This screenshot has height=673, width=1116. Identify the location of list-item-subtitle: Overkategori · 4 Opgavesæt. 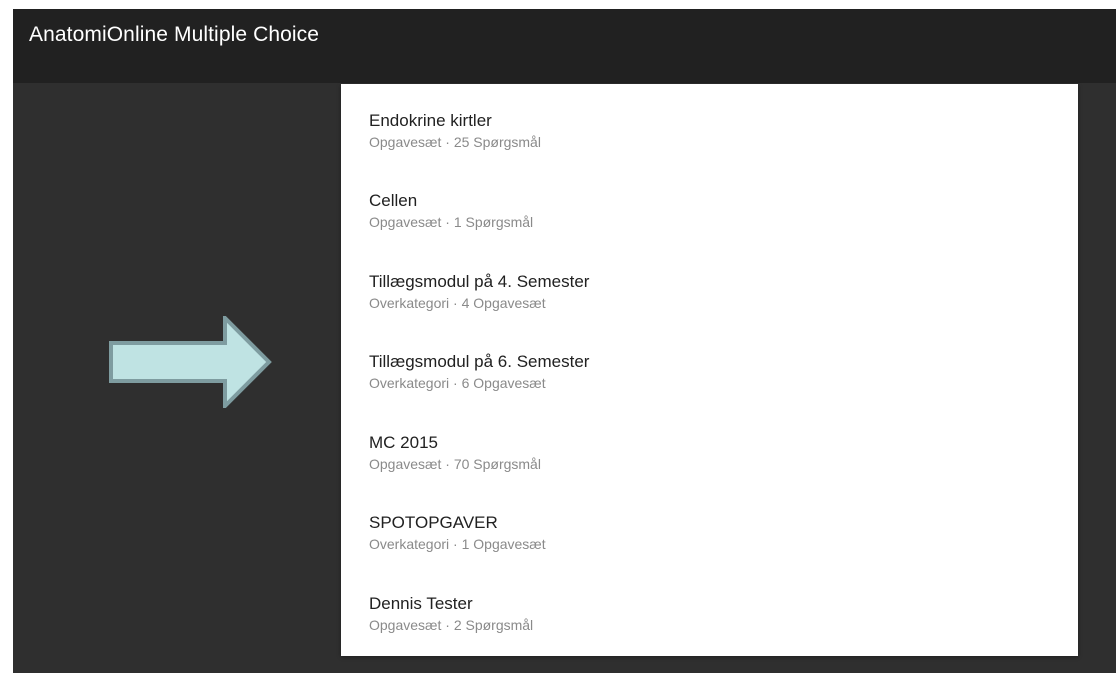
(457, 303).